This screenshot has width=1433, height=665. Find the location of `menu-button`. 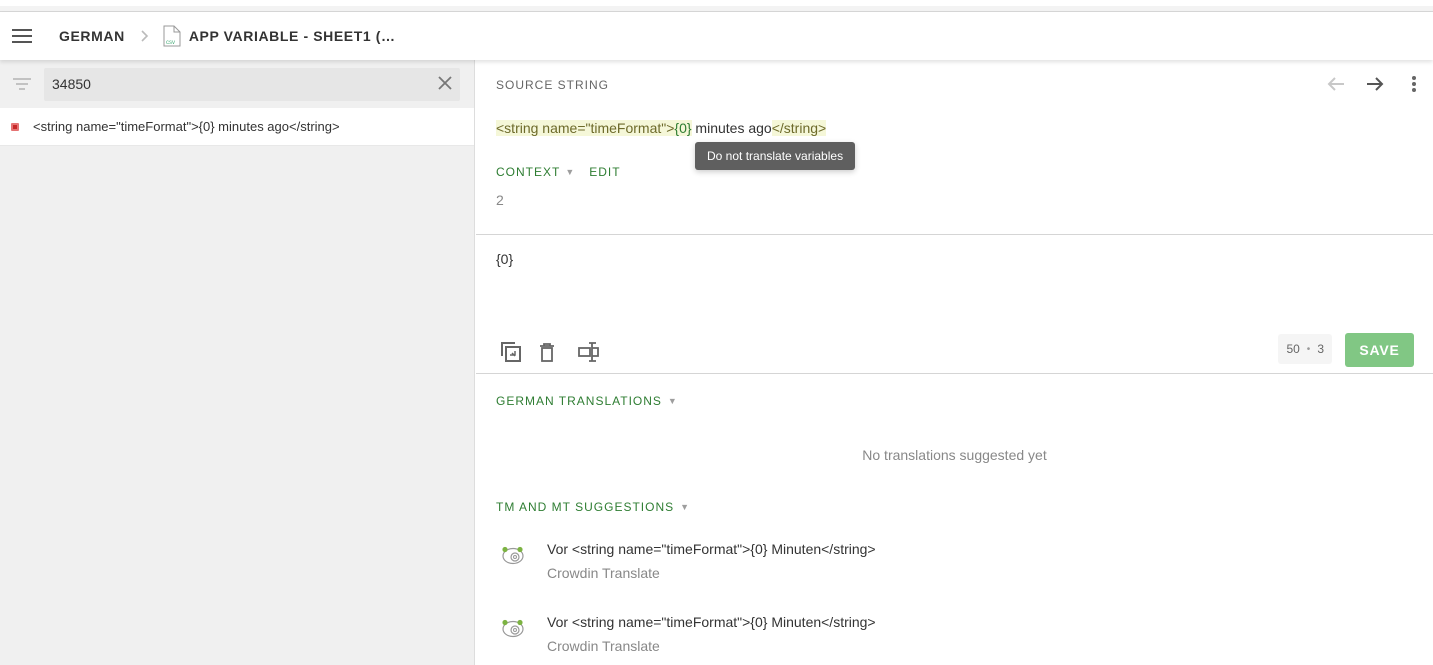

menu-button is located at coordinates (22, 36).